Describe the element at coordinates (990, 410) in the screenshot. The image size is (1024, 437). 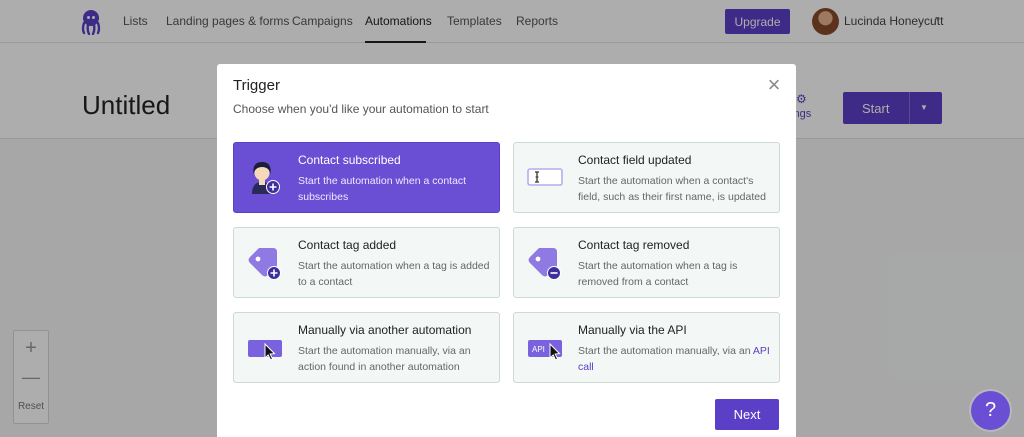
I see `help-button: ?` at that location.